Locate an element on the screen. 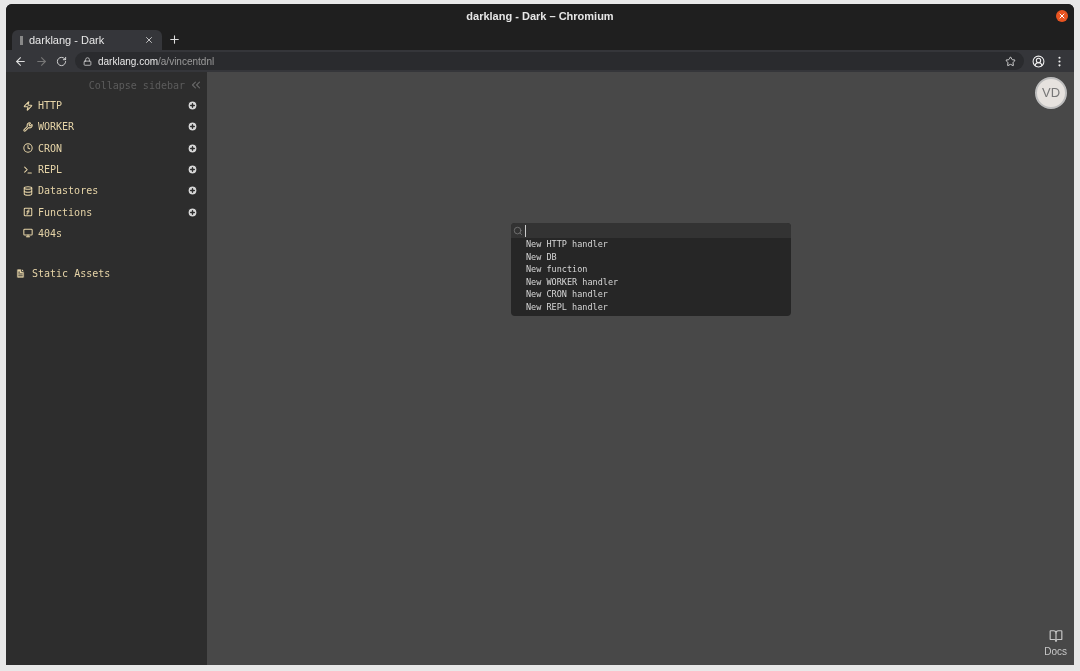  static-assets-link: Static Assets is located at coordinates (71, 274).